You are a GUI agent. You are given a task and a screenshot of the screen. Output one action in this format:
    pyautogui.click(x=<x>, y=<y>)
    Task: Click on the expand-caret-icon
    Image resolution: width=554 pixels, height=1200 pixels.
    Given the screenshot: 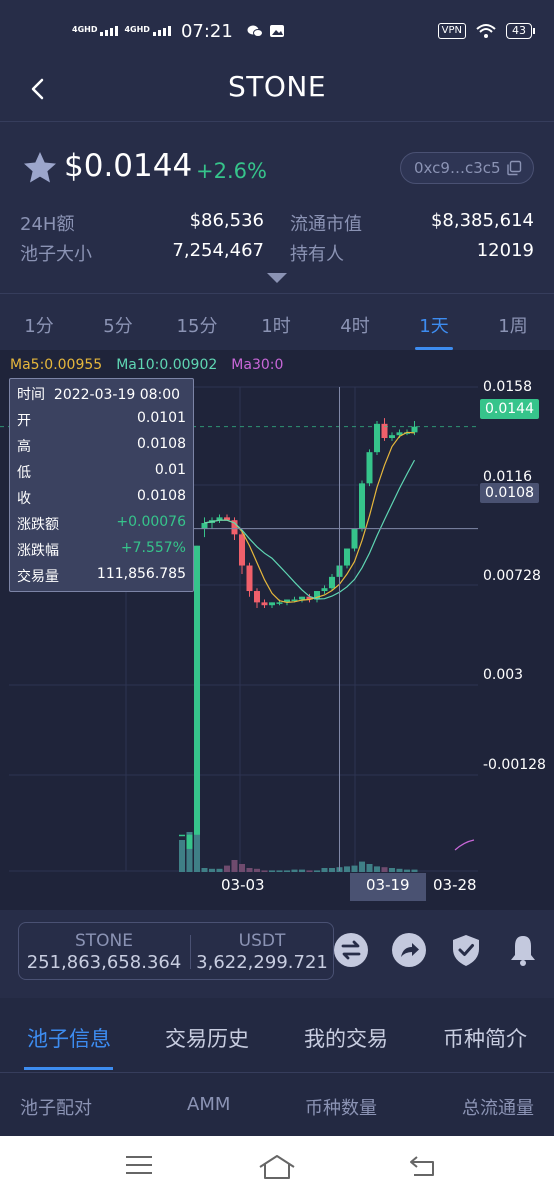 What is the action you would take?
    pyautogui.click(x=277, y=278)
    